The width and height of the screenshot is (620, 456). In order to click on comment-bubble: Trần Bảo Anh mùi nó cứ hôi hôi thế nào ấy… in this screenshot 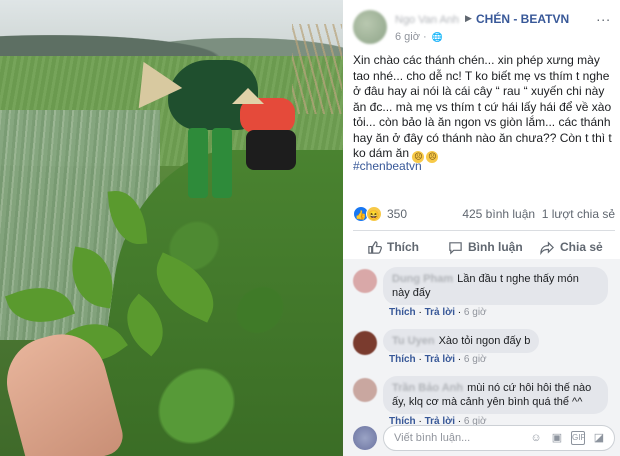, I will do `click(495, 395)`.